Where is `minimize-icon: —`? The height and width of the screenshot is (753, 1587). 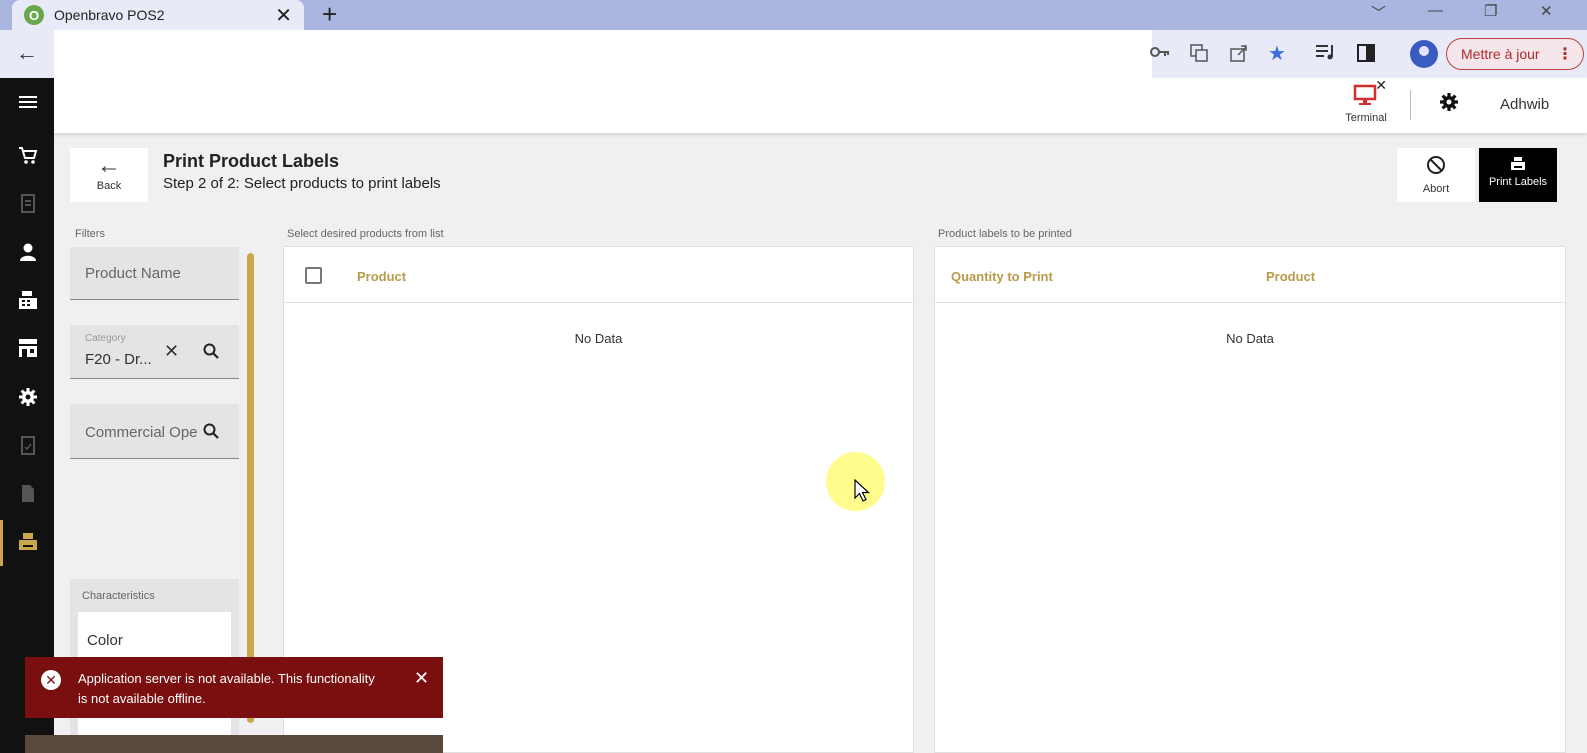
minimize-icon: — is located at coordinates (1435, 10).